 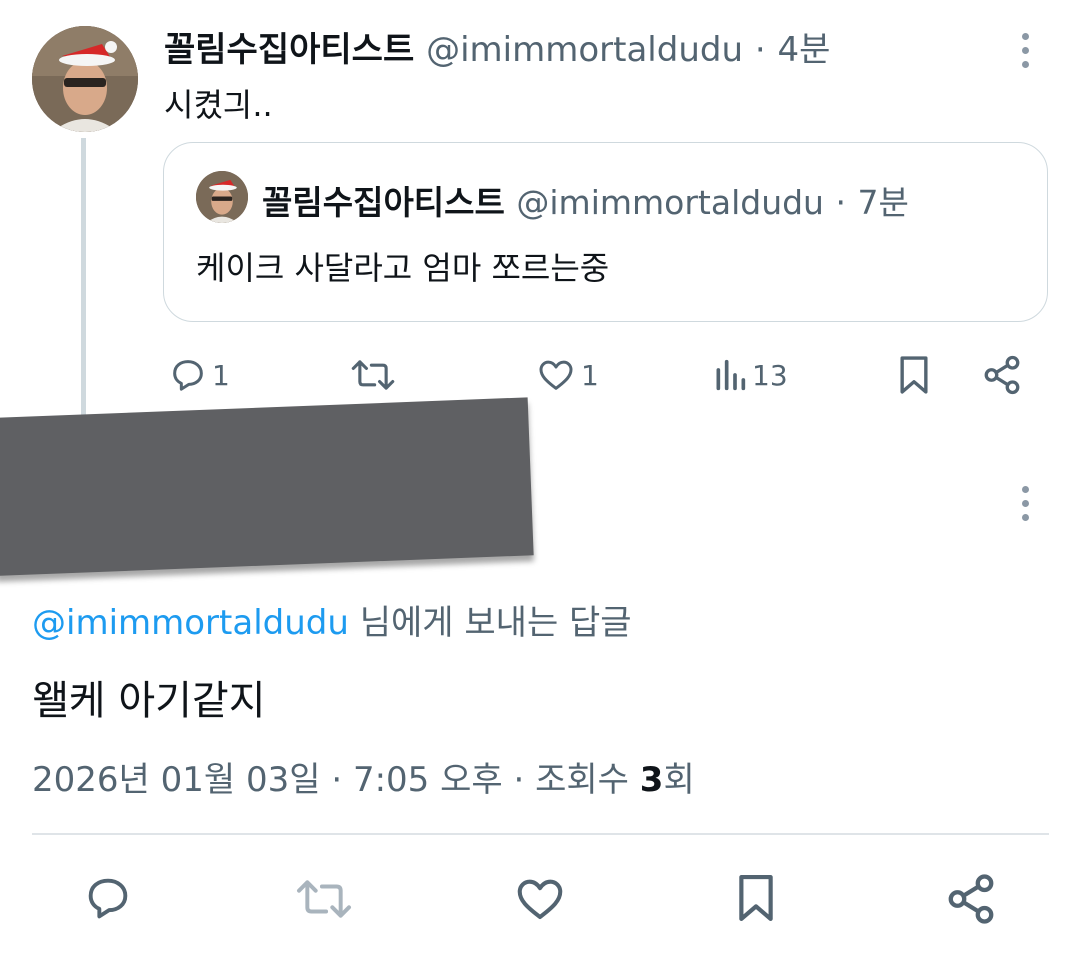 What do you see at coordinates (652, 780) in the screenshot?
I see `views-count: 3` at bounding box center [652, 780].